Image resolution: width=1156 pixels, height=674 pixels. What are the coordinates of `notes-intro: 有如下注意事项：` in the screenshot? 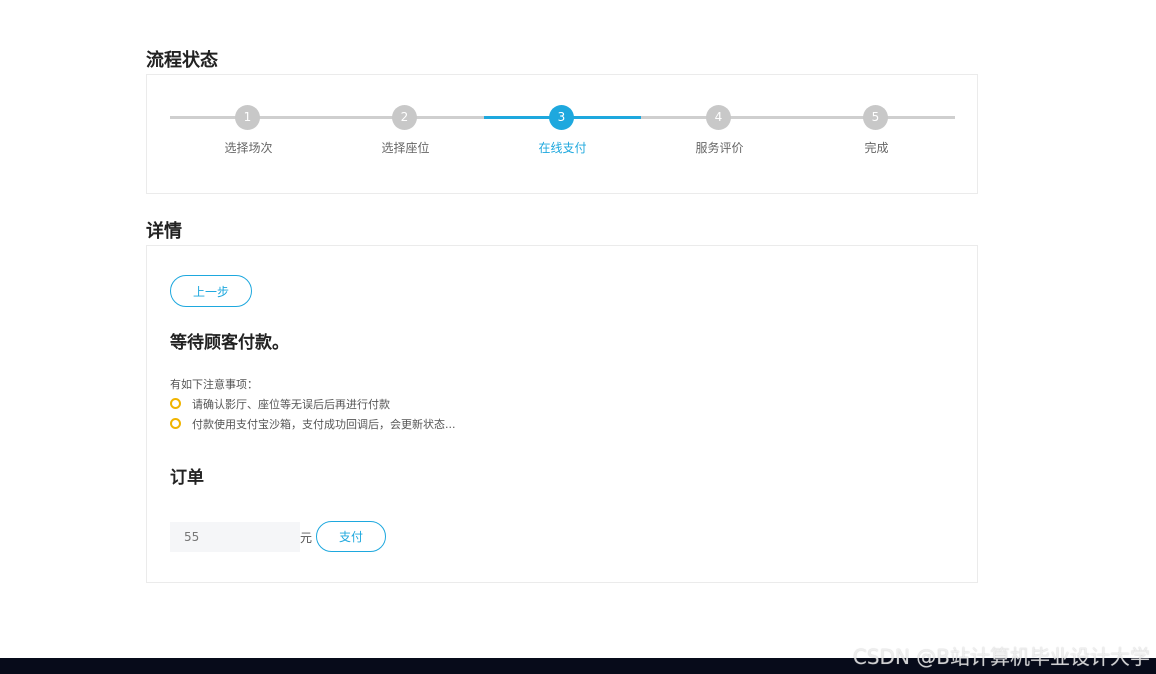 It's located at (214, 384).